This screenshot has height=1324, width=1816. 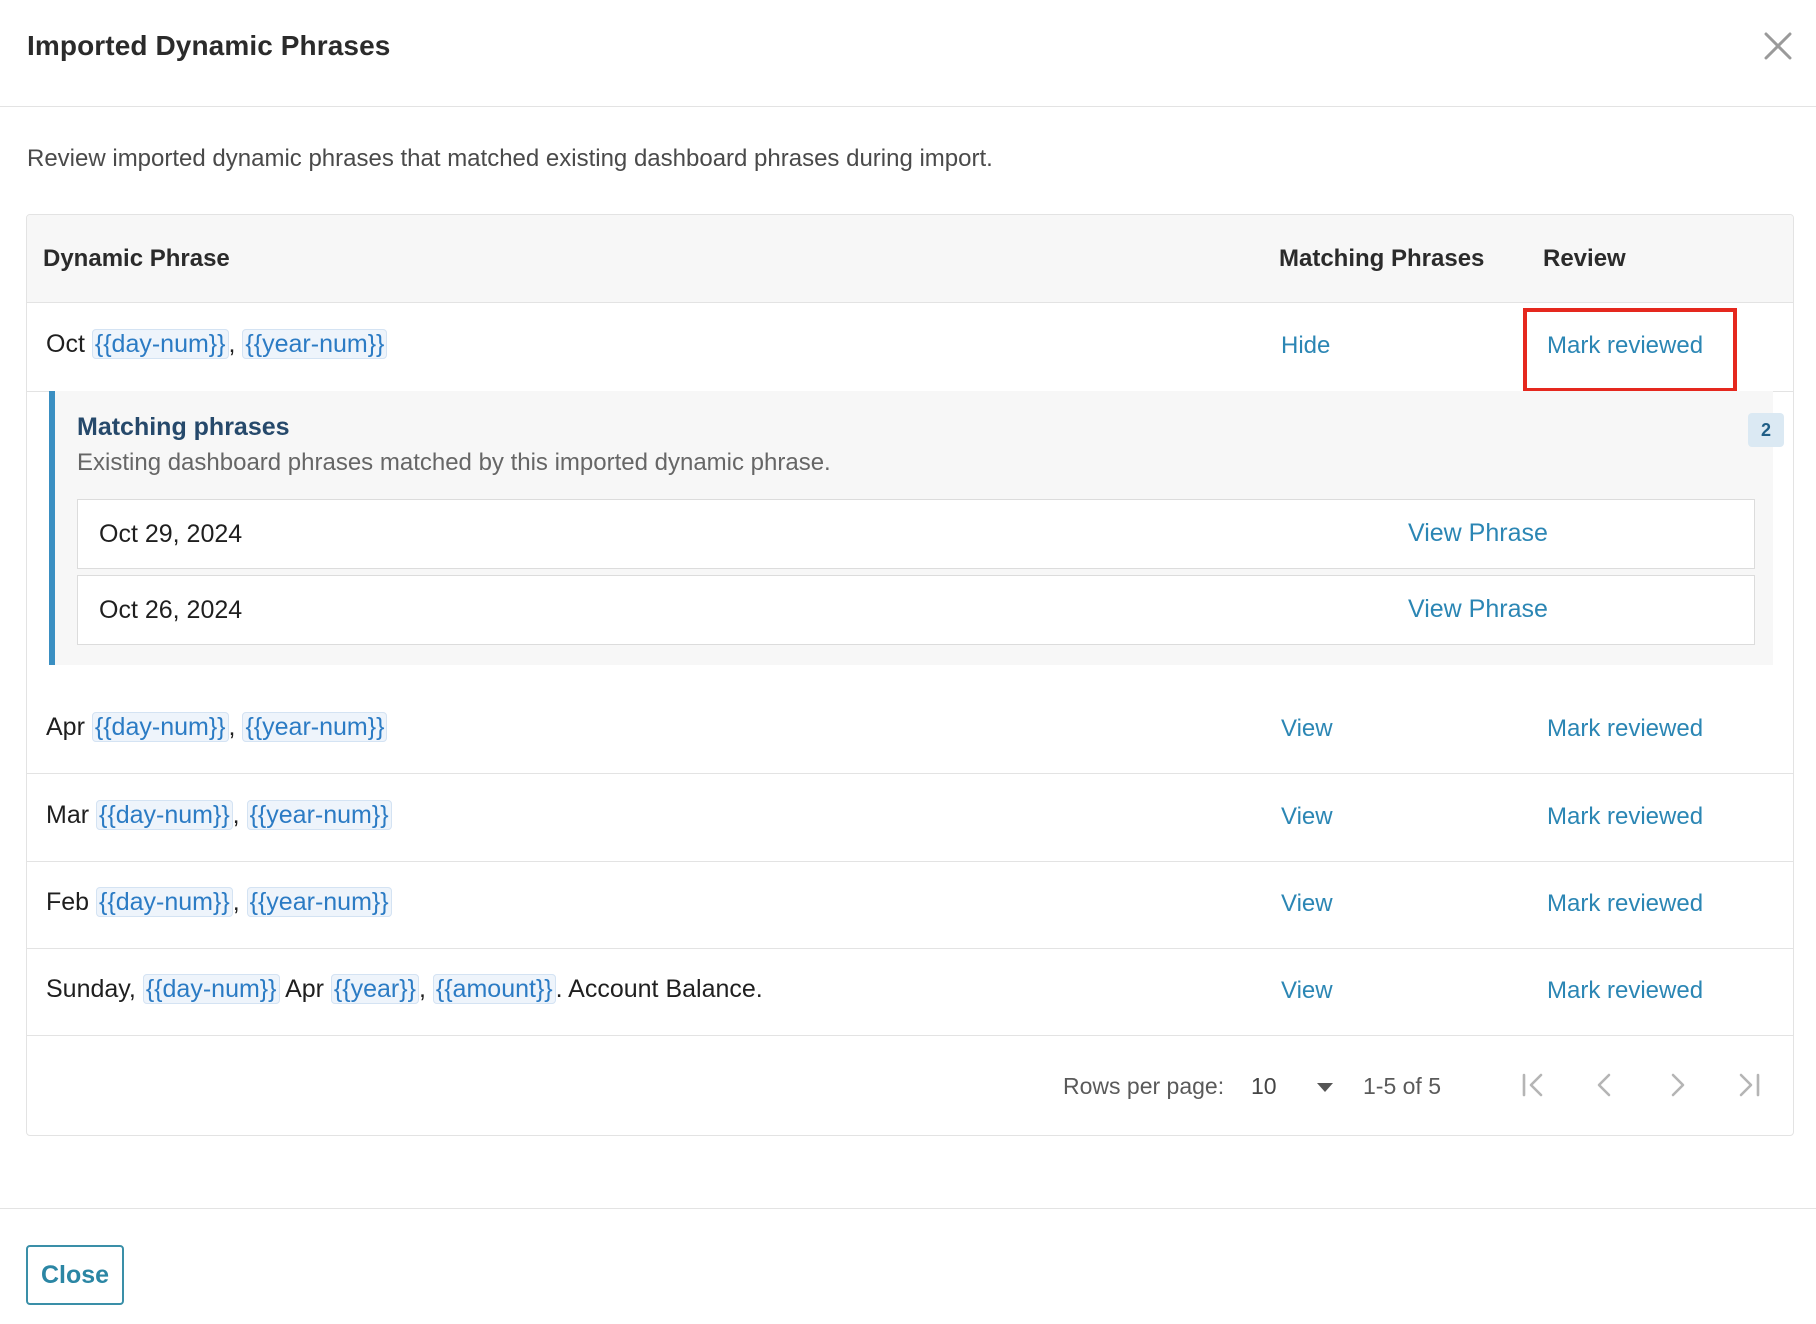 What do you see at coordinates (1533, 1085) in the screenshot?
I see `first-page-icon` at bounding box center [1533, 1085].